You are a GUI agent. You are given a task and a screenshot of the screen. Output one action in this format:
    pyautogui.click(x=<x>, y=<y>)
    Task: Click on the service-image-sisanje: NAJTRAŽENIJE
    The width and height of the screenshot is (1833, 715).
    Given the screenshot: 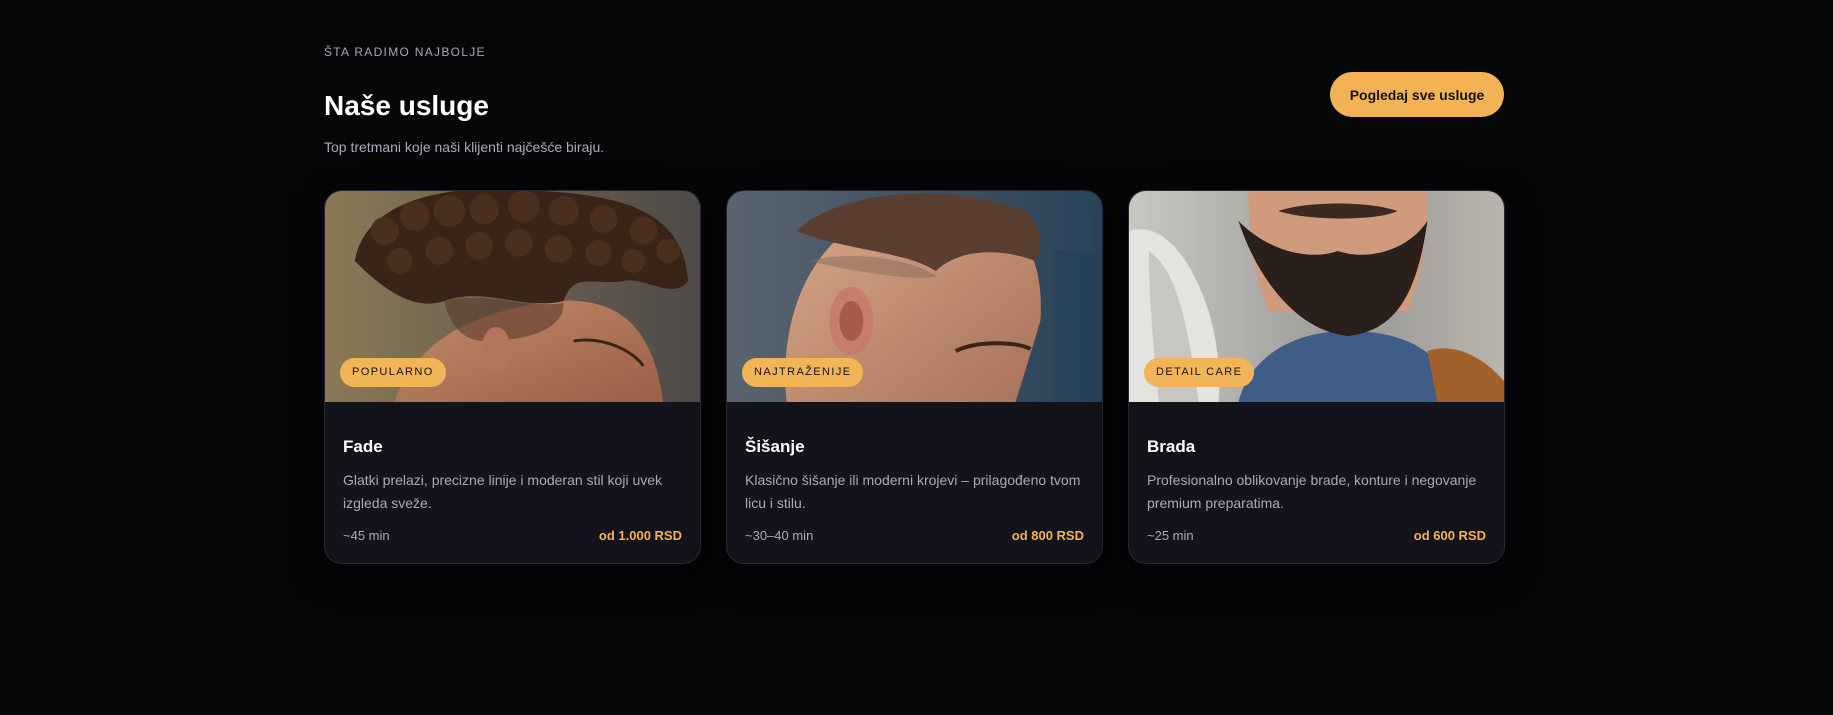 What is the action you would take?
    pyautogui.click(x=914, y=296)
    